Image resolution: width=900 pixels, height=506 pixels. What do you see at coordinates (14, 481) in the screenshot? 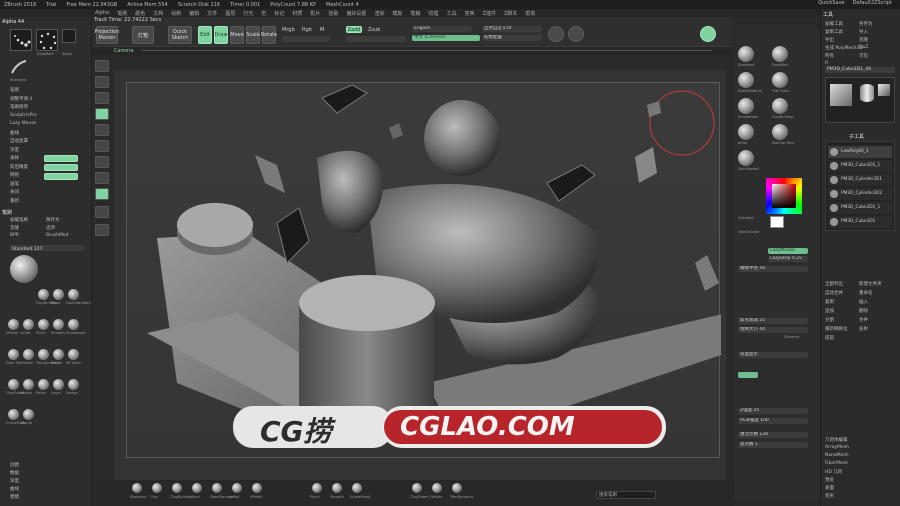
I see `left-bottom-item-2: 深度` at bounding box center [14, 481].